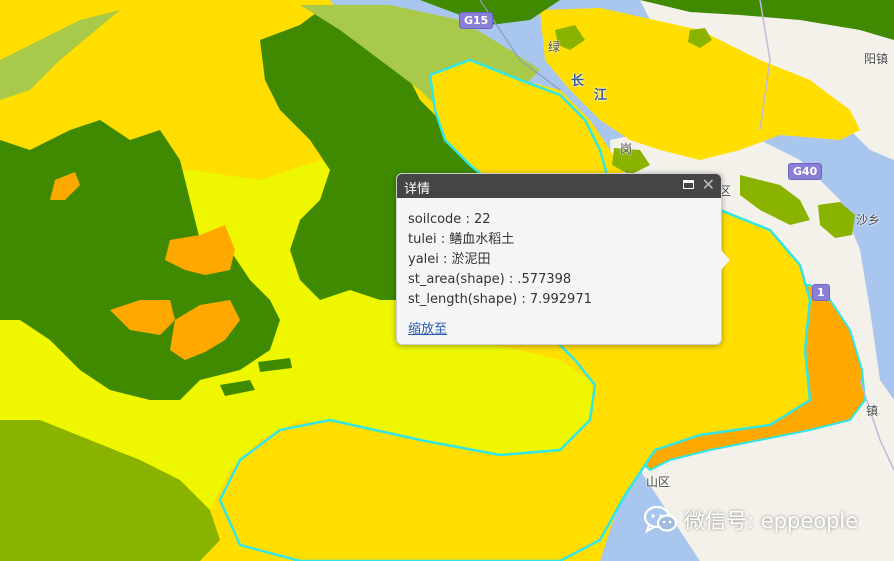 The height and width of the screenshot is (561, 894). What do you see at coordinates (661, 520) in the screenshot?
I see `wechat-icon` at bounding box center [661, 520].